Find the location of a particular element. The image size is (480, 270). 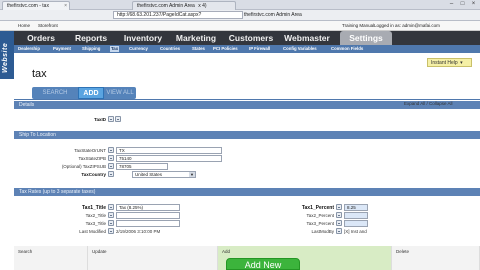

address-input: http://68.63.201.237/PageIdCat.aspx? is located at coordinates (178, 15).